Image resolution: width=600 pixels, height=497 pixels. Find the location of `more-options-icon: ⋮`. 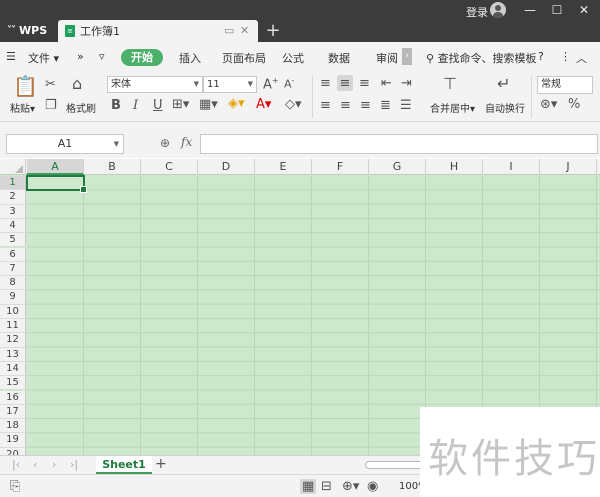

more-options-icon: ⋮ is located at coordinates (565, 56).